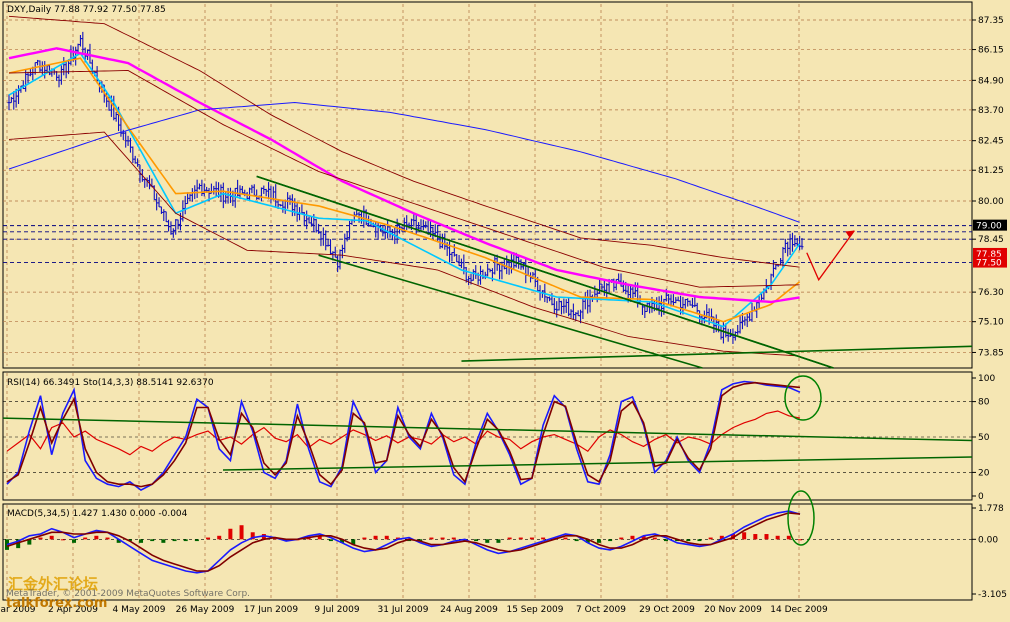  What do you see at coordinates (534, 610) in the screenshot?
I see `x-tick-label: 15 Sep 2009` at bounding box center [534, 610].